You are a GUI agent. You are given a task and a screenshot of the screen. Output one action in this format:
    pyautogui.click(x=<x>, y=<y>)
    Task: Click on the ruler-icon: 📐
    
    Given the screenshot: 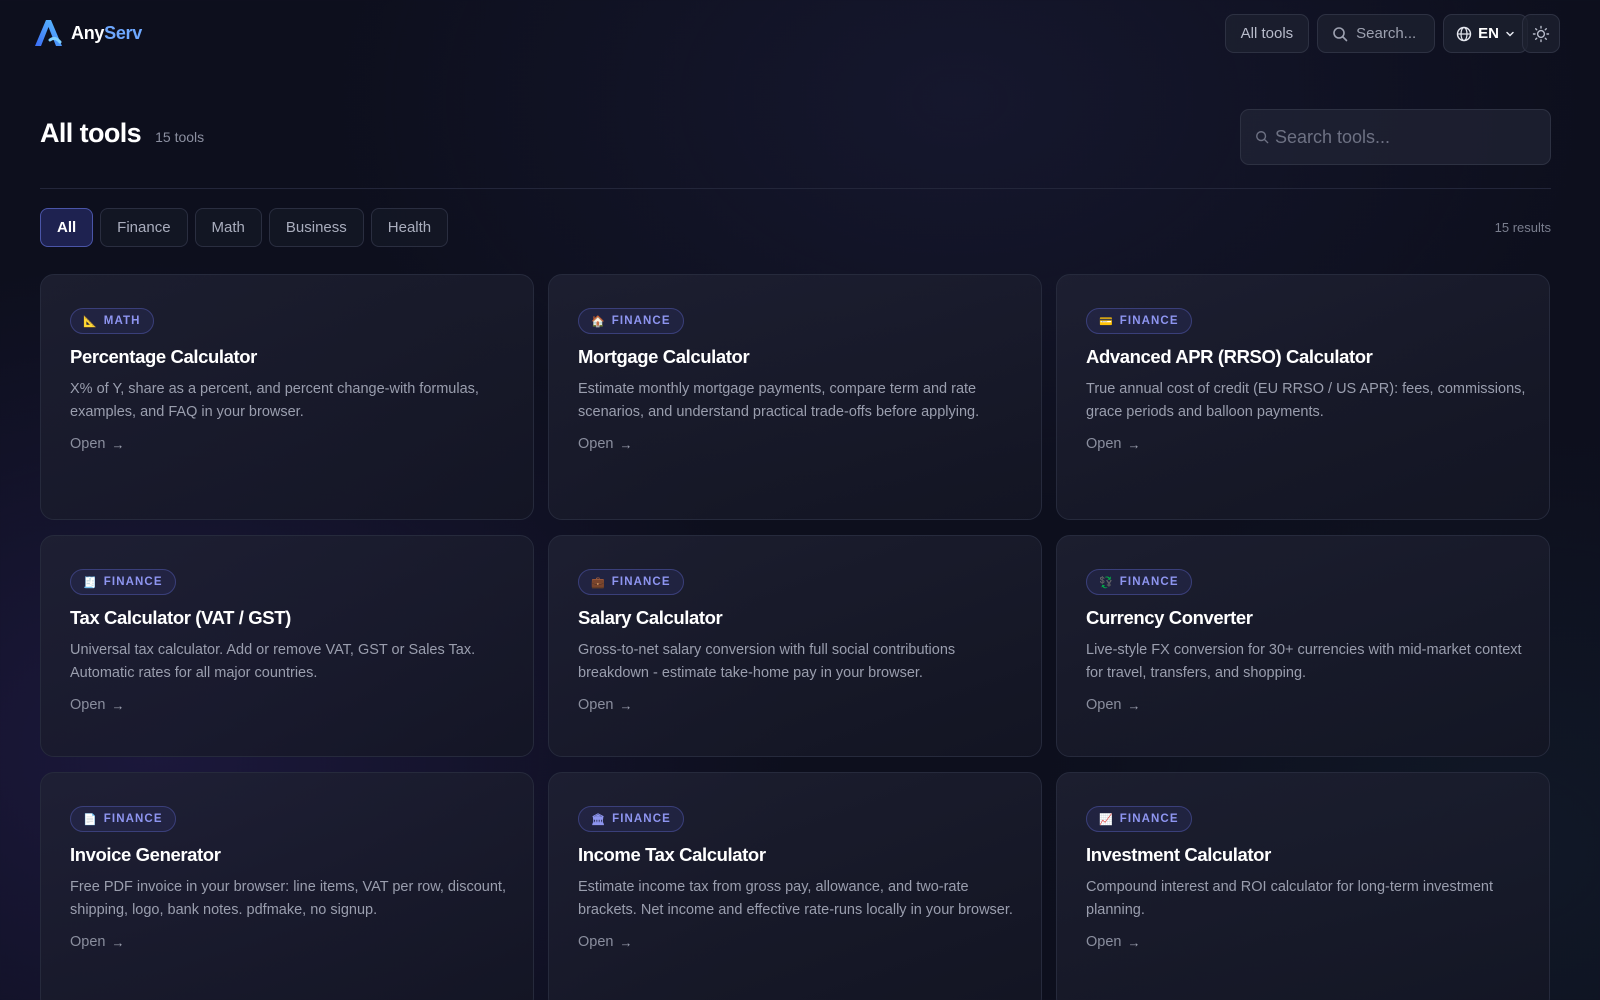 What is the action you would take?
    pyautogui.click(x=90, y=321)
    